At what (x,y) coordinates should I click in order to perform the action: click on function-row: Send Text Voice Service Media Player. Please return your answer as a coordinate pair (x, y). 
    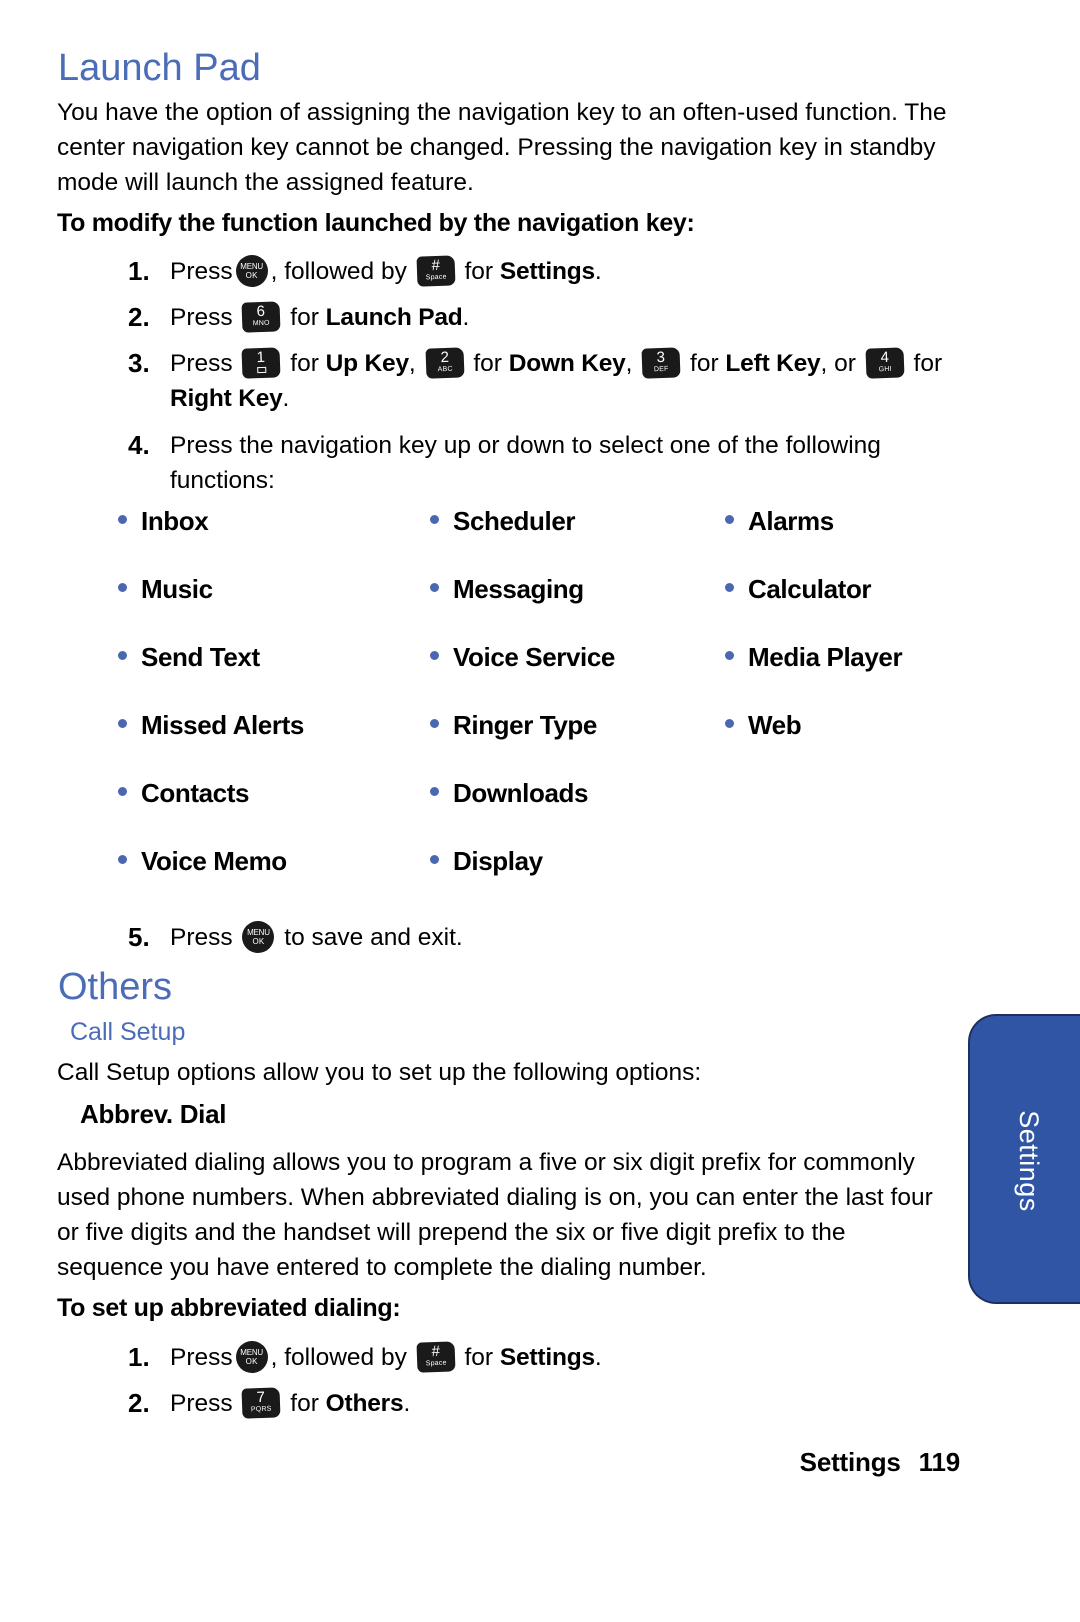
    Looking at the image, I should click on (533, 676).